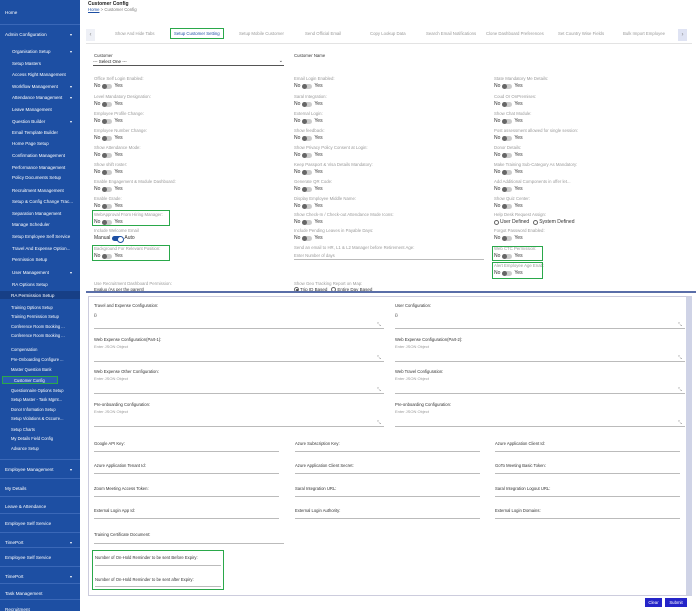  I want to click on sidebar-item-customer-config: Customer Config, so click(30, 380).